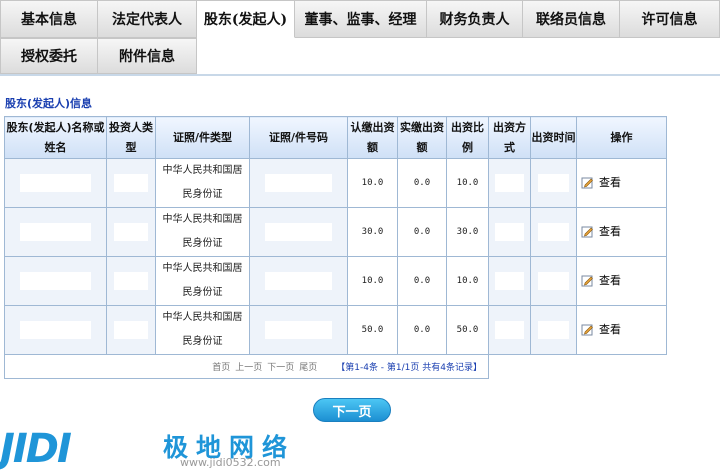 This screenshot has height=470, width=720. Describe the element at coordinates (210, 449) in the screenshot. I see `watermark: JIDI 极地网络 www.jidi0532.com` at that location.